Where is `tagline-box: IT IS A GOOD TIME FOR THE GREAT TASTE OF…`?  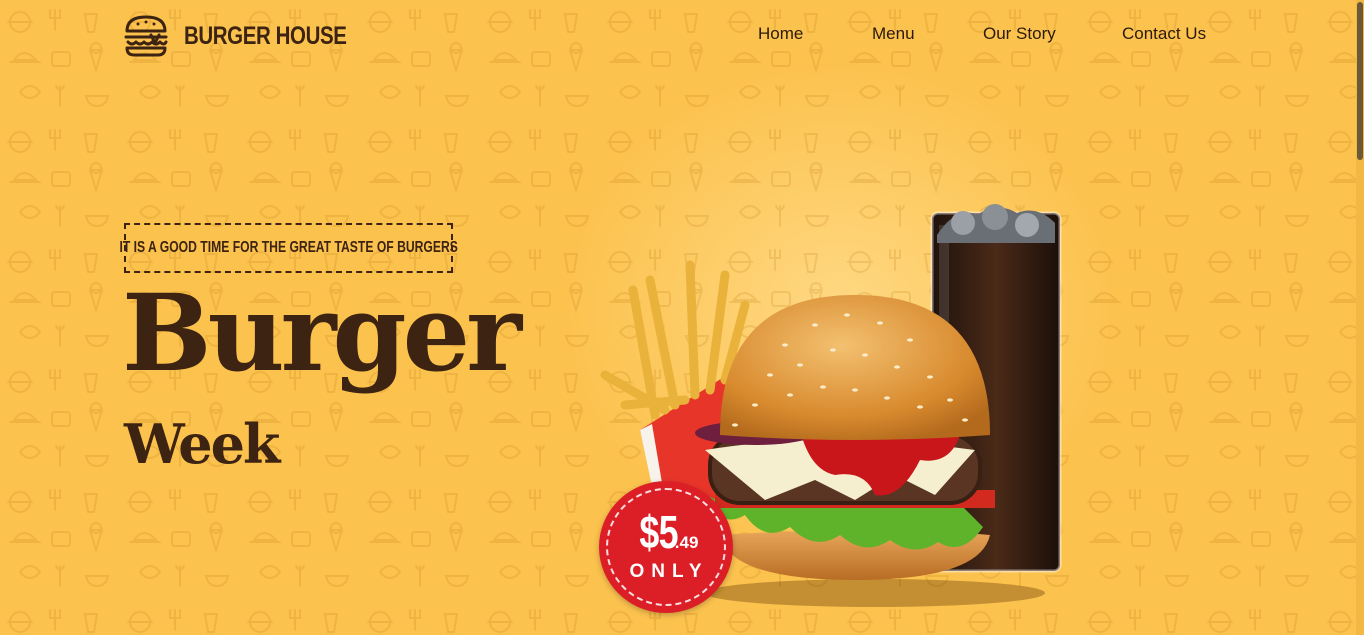 tagline-box: IT IS A GOOD TIME FOR THE GREAT TASTE OF… is located at coordinates (288, 248).